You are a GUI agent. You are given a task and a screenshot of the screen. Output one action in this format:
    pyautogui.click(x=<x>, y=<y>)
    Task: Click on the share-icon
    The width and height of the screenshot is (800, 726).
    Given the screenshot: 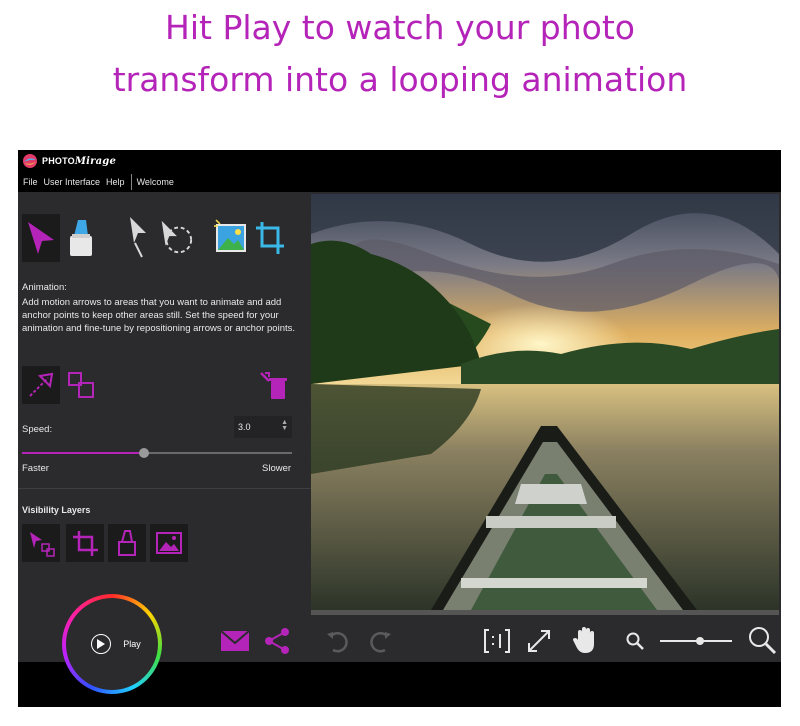 What is the action you would take?
    pyautogui.click(x=277, y=641)
    